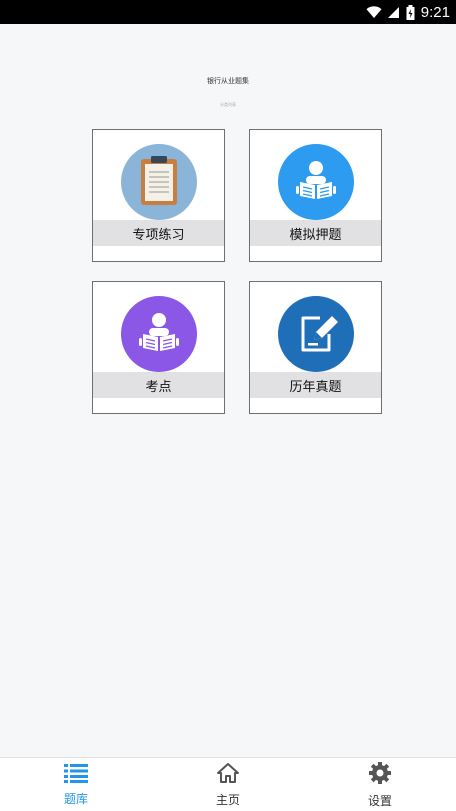 The height and width of the screenshot is (811, 456). What do you see at coordinates (380, 775) in the screenshot?
I see `gear-icon` at bounding box center [380, 775].